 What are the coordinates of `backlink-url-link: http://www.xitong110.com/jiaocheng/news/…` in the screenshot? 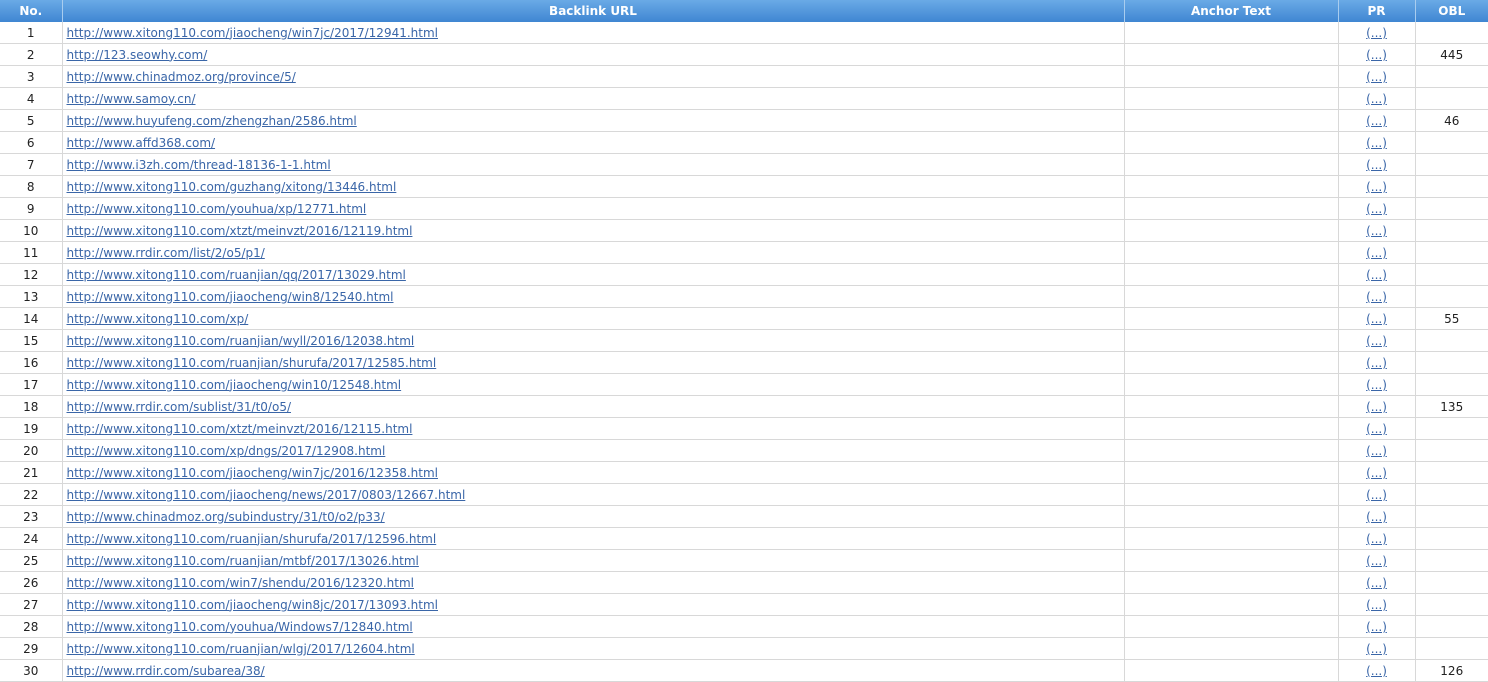 It's located at (266, 495).